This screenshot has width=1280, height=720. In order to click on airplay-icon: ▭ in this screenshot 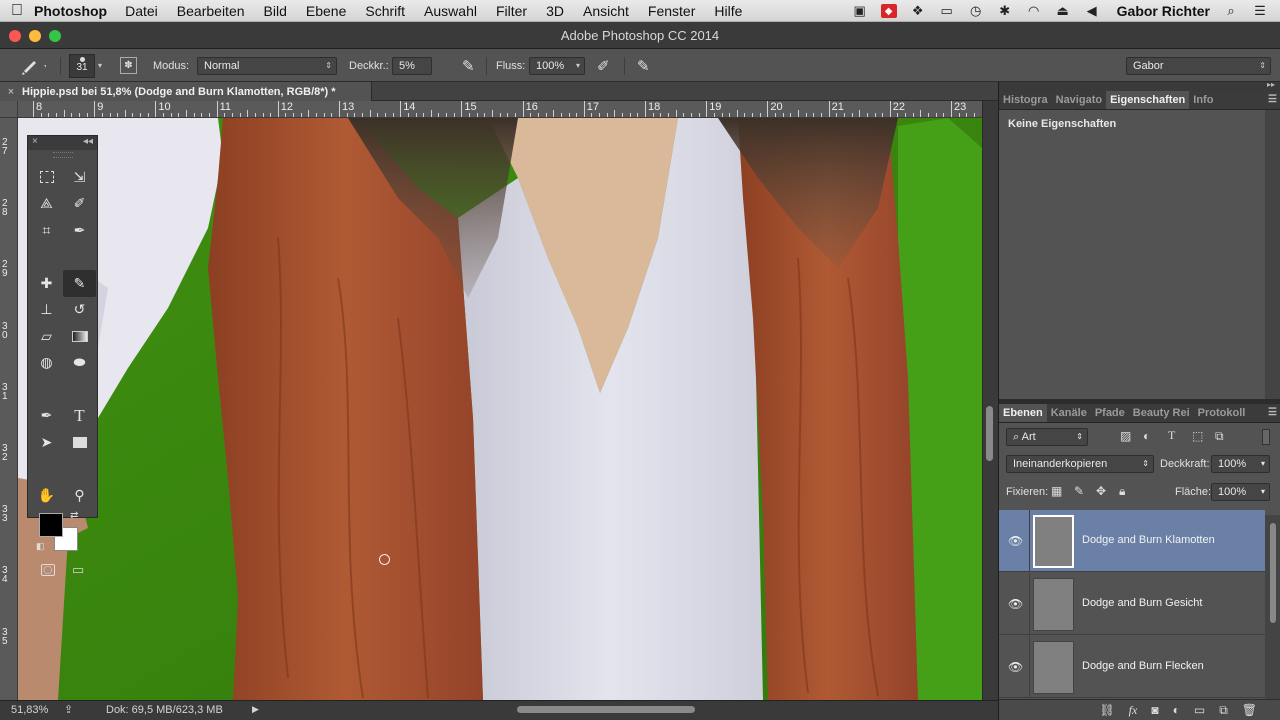, I will do `click(947, 10)`.